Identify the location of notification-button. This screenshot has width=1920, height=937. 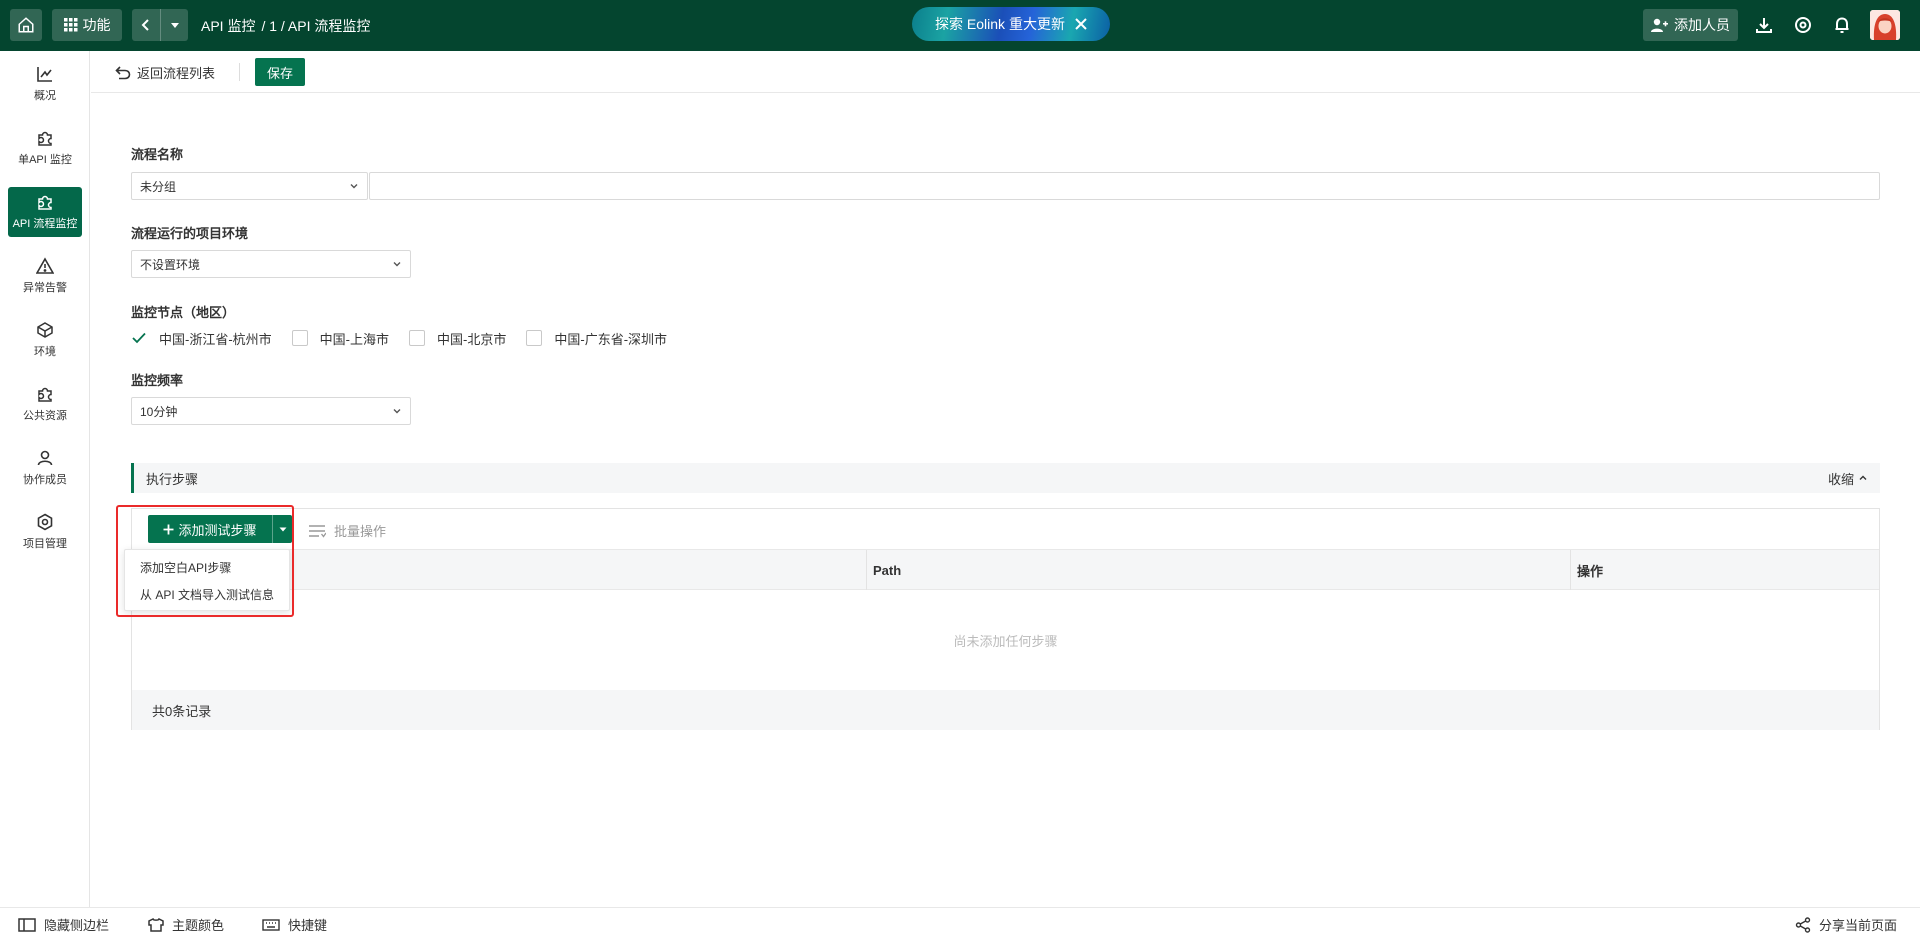
(1842, 25).